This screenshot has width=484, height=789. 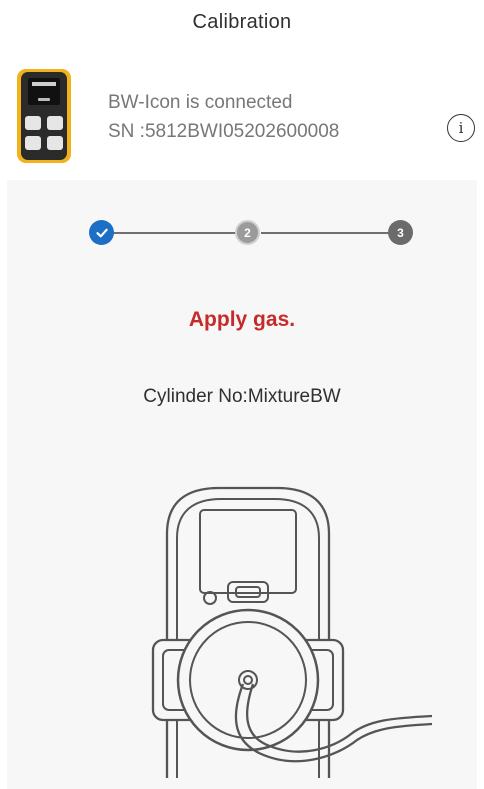 I want to click on info-icon: i, so click(x=461, y=128).